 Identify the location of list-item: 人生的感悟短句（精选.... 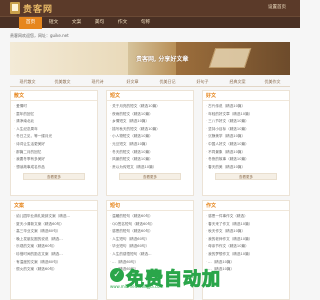
(150, 255).